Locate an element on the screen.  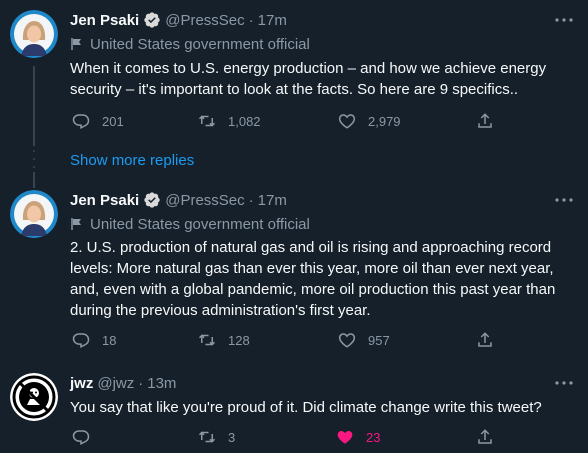
retweet-count: 3 is located at coordinates (232, 437).